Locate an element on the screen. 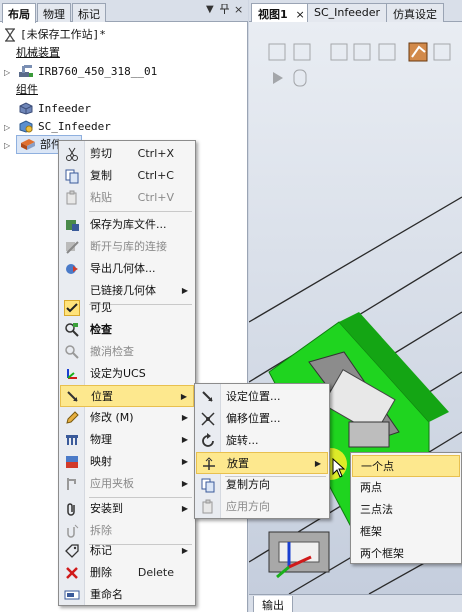 Image resolution: width=462 pixels, height=612 pixels. menu-shortcut: Ctrl+X is located at coordinates (155, 153).